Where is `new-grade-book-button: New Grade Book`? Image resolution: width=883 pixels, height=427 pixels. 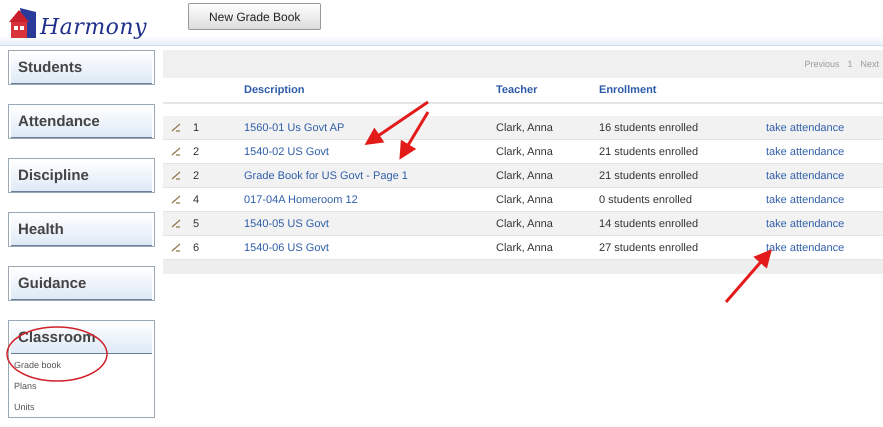
new-grade-book-button: New Grade Book is located at coordinates (255, 16).